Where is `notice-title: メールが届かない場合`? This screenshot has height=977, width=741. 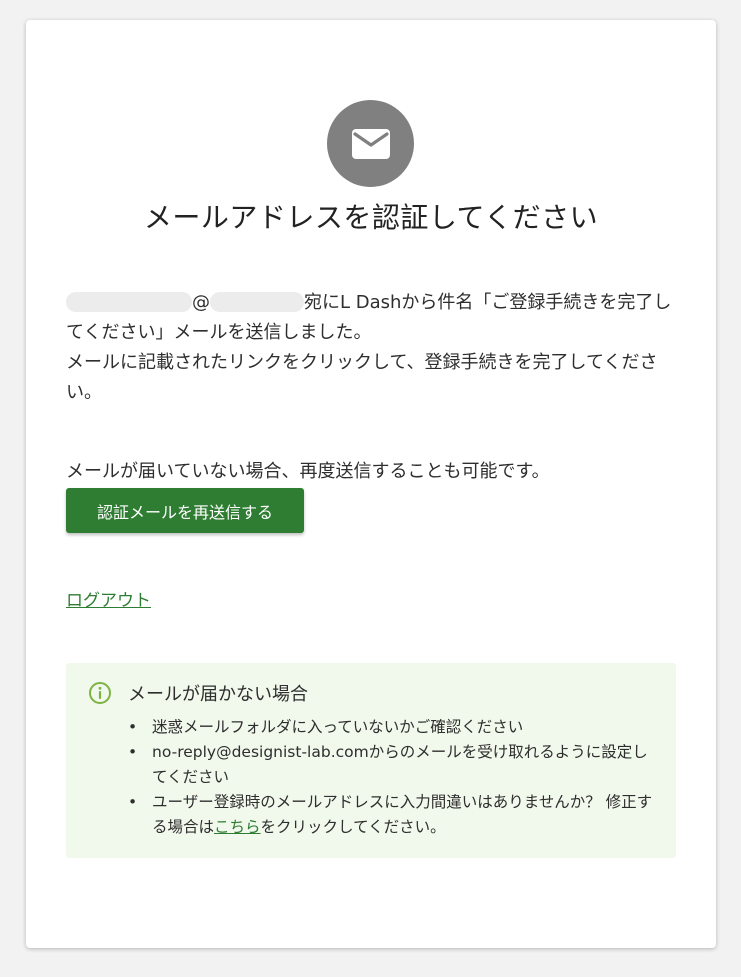
notice-title: メールが届かない場合 is located at coordinates (218, 694).